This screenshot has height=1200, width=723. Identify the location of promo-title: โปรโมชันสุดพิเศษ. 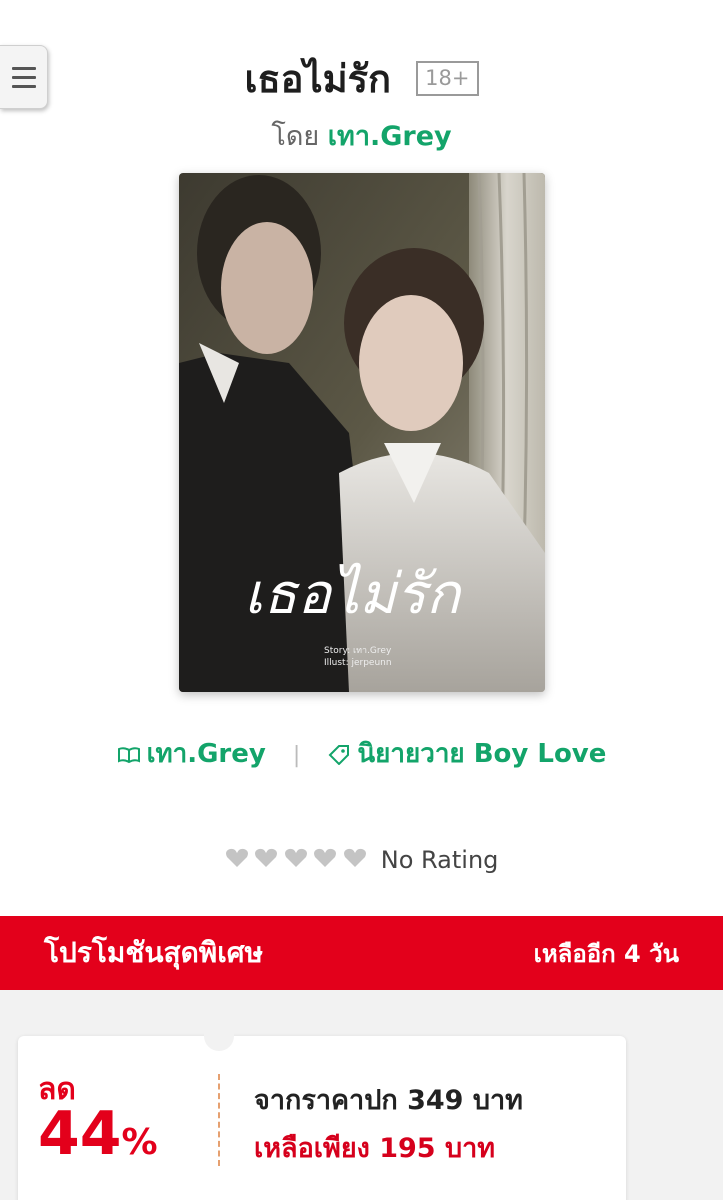
(154, 952).